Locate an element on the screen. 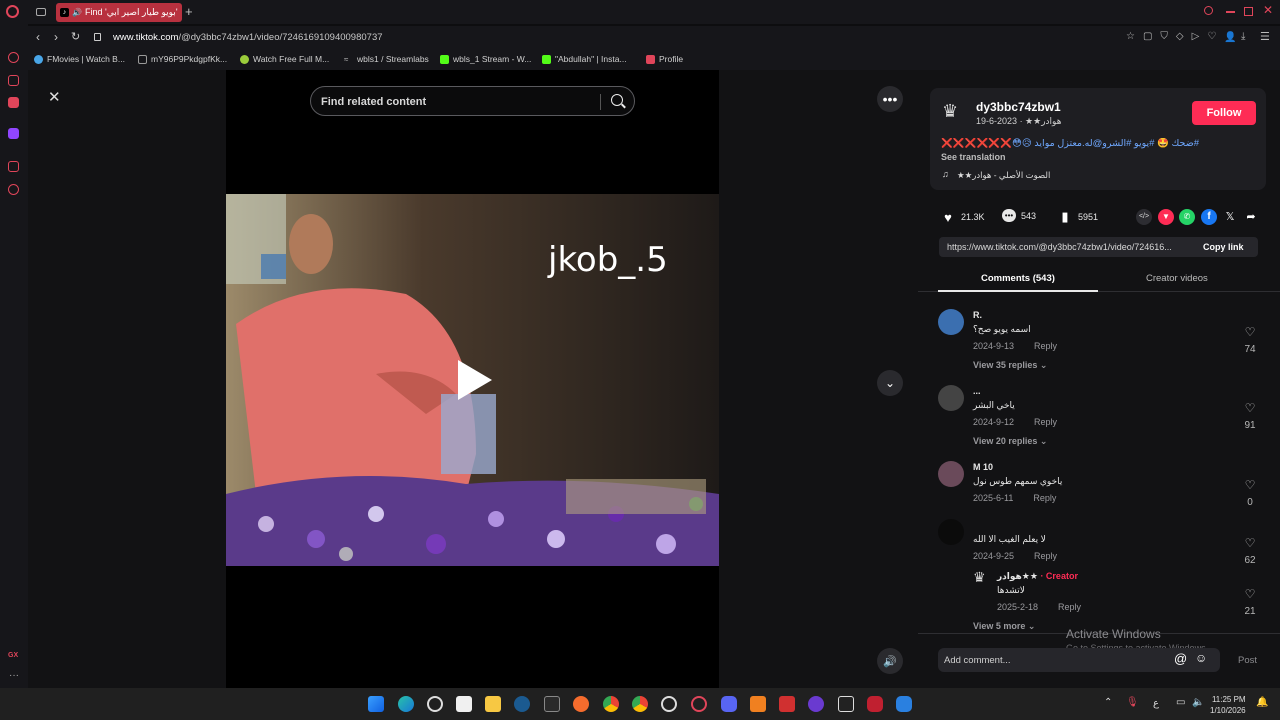 This screenshot has height=720, width=1280. view-replies-button: View 35 replies ⌄ is located at coordinates (1010, 365).